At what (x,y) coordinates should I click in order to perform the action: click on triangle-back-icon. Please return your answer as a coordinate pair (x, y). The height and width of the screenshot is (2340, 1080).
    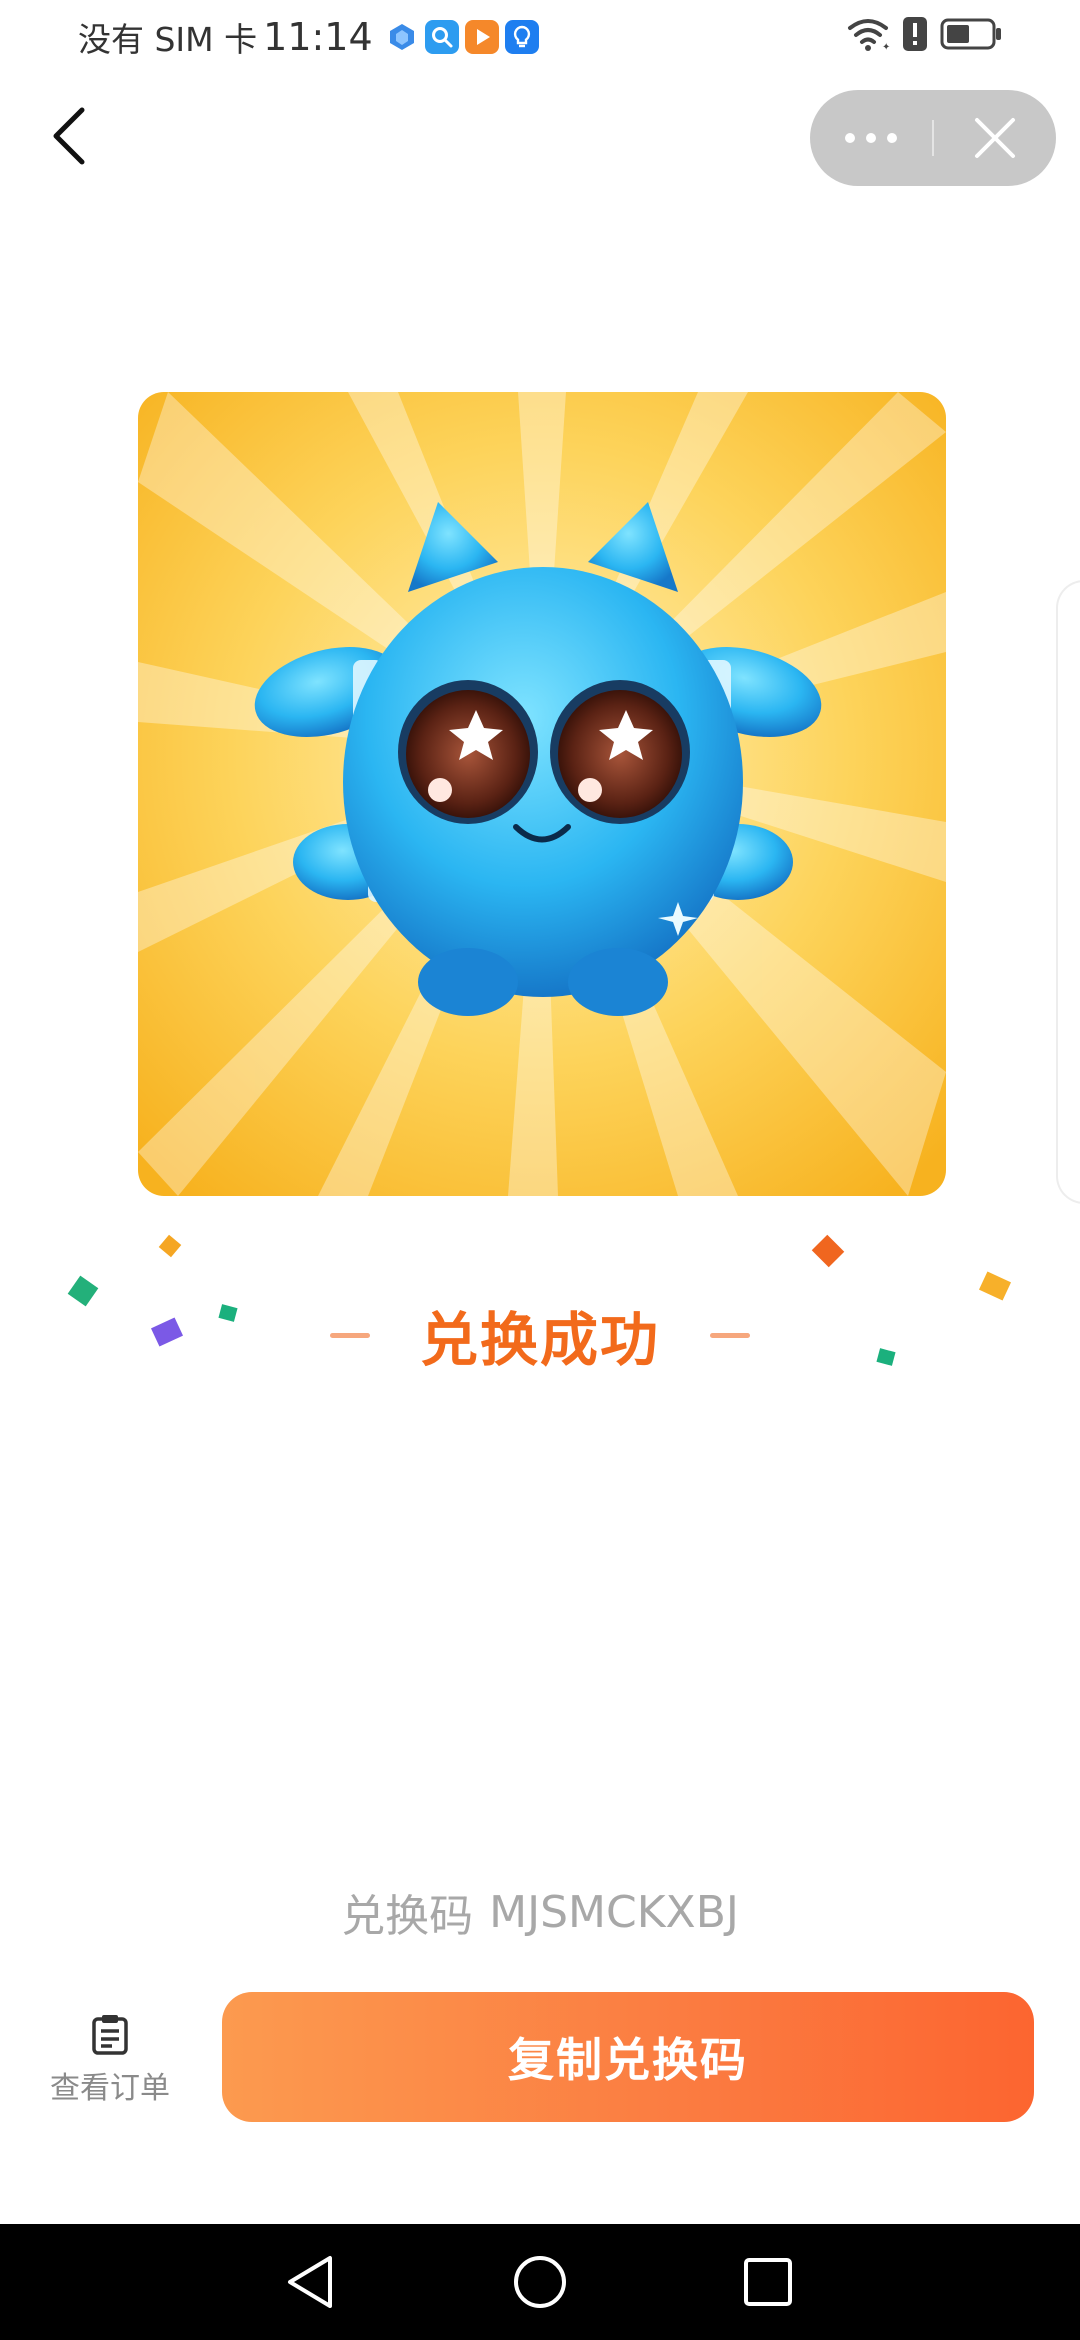
    Looking at the image, I should click on (310, 2282).